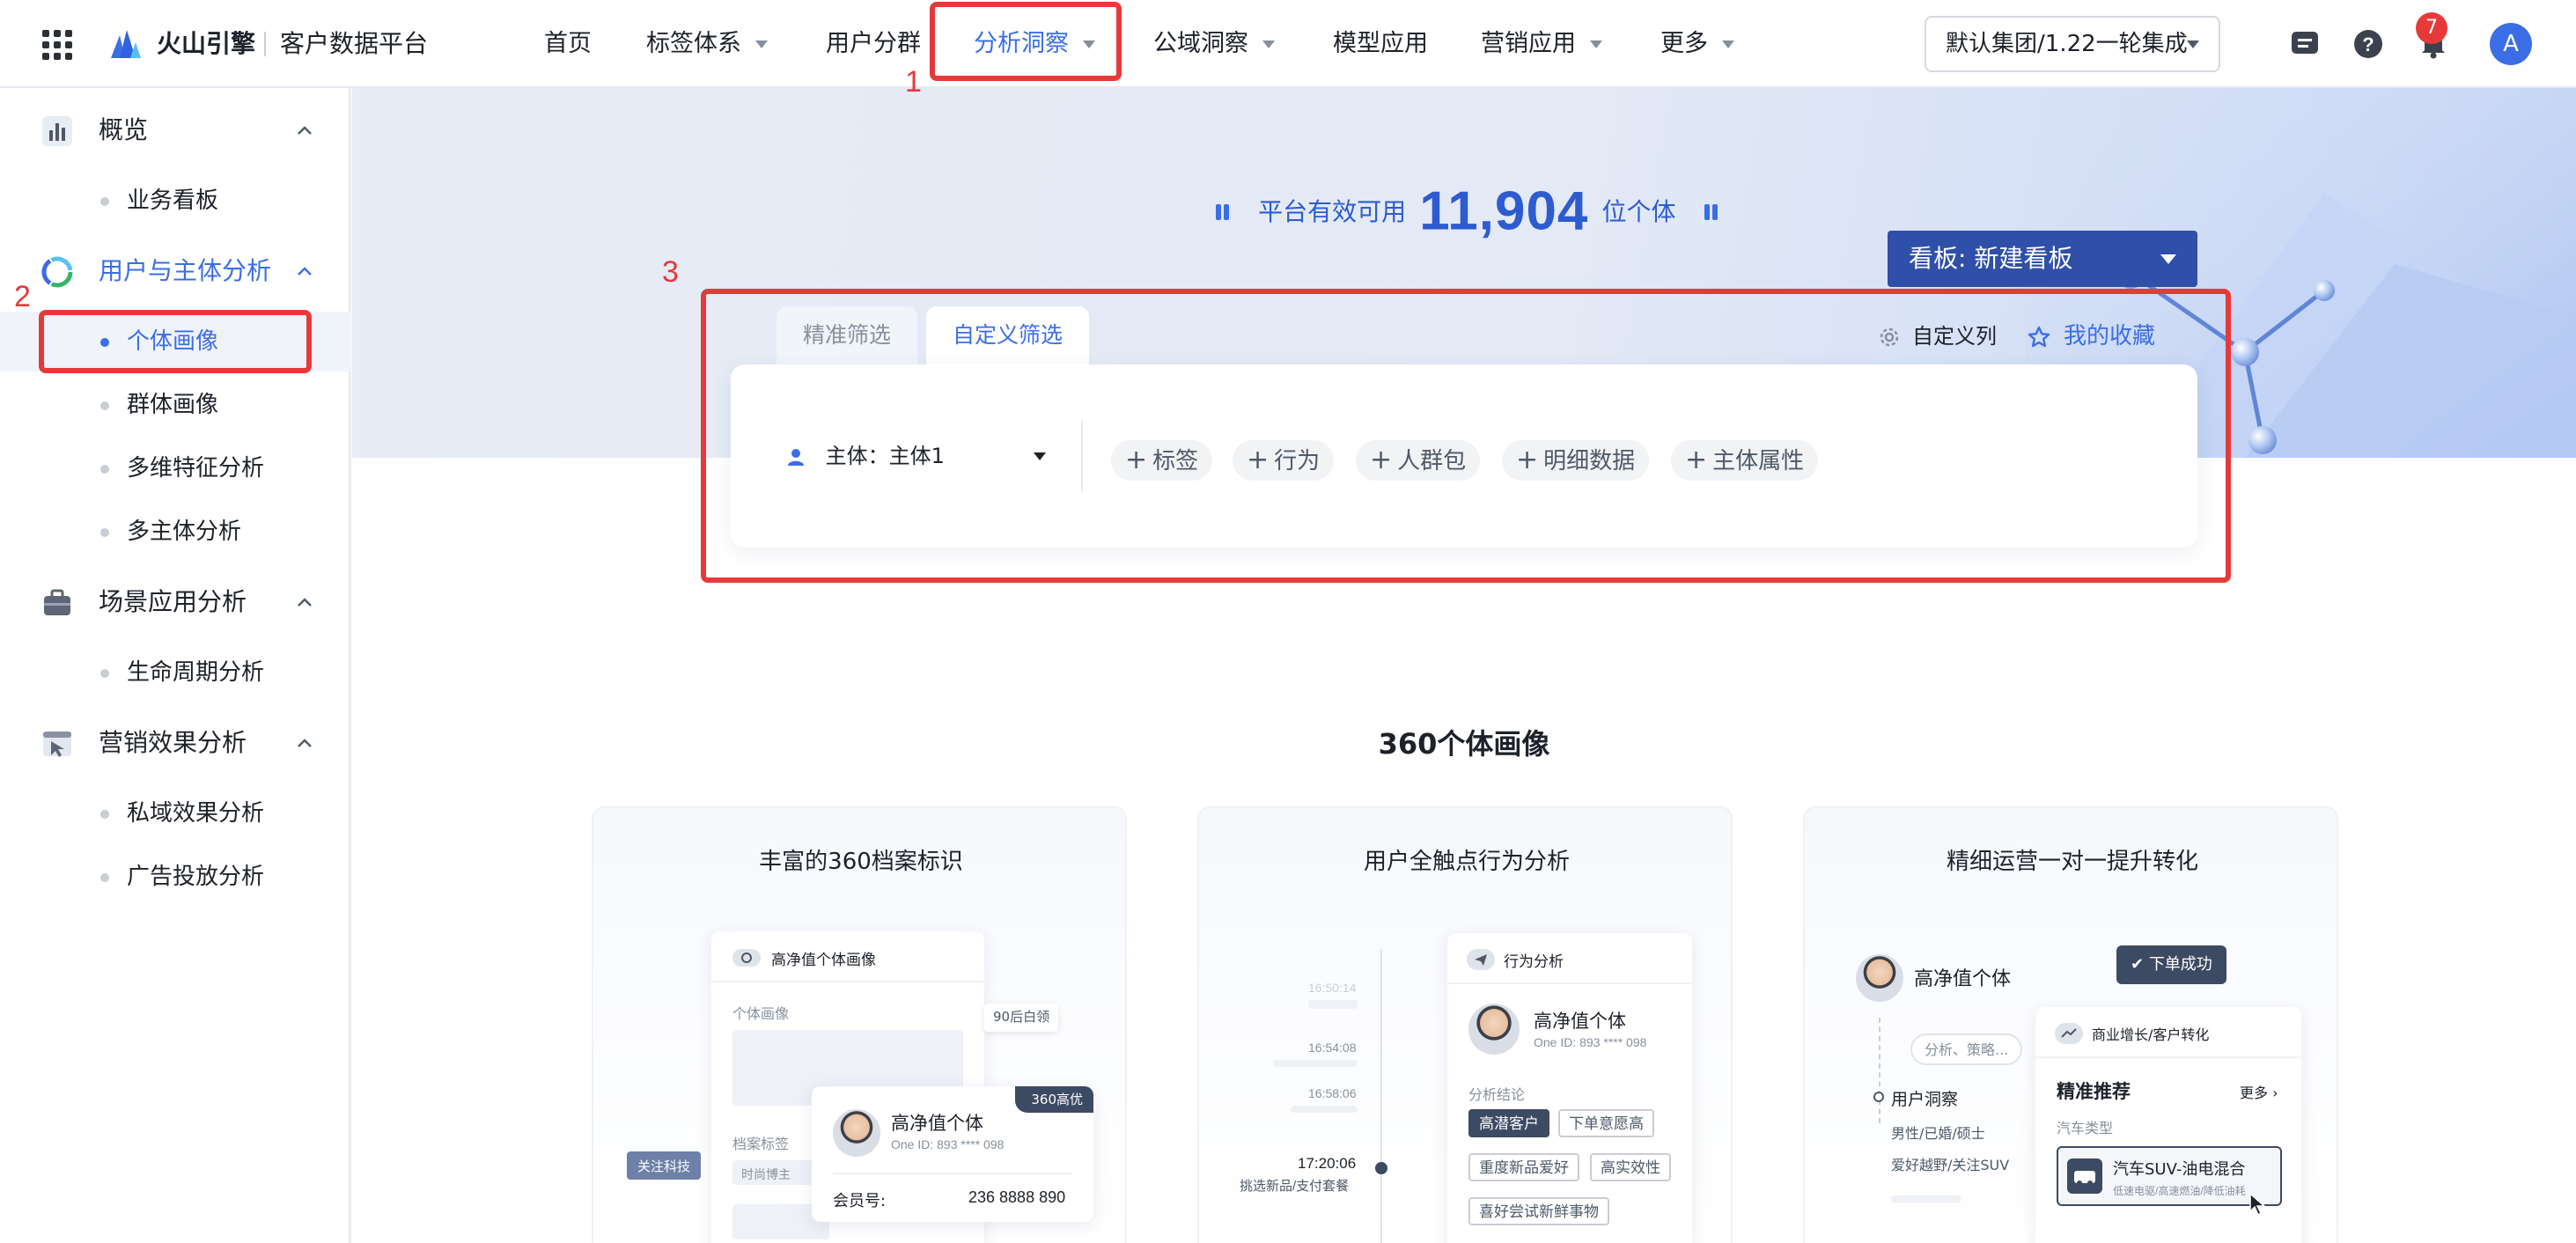  What do you see at coordinates (1214, 44) in the screenshot?
I see `nav-public-insight: 公域洞察` at bounding box center [1214, 44].